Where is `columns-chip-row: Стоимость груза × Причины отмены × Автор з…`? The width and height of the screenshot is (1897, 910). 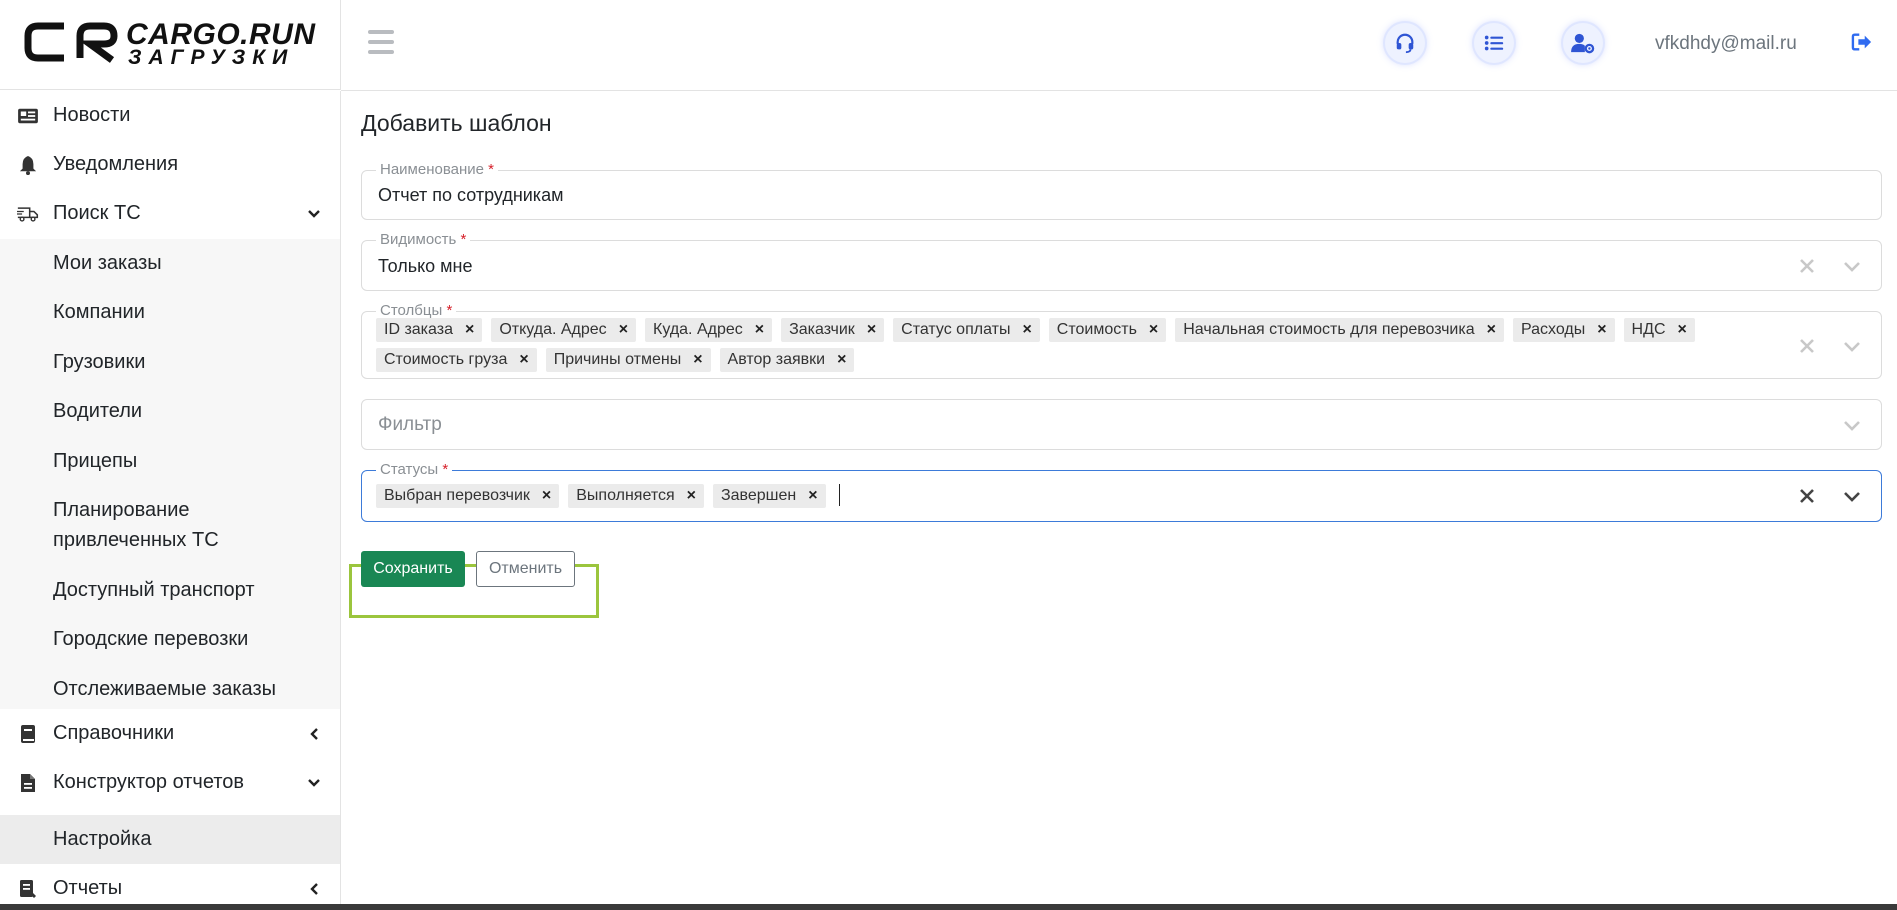
columns-chip-row: Стоимость груза × Причины отмены × Автор з… is located at coordinates (1035, 360).